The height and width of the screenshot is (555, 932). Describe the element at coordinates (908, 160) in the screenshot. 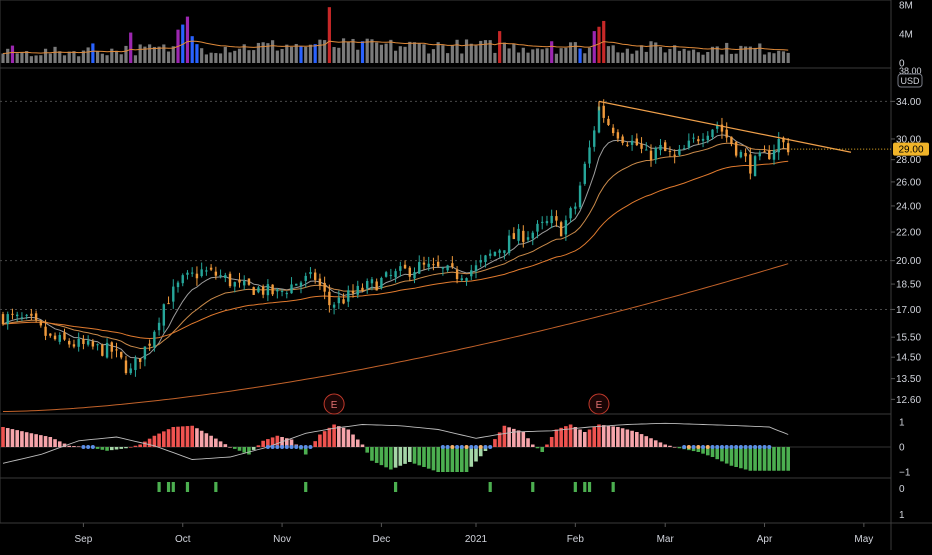

I see `price-tick-label: 28.00` at that location.